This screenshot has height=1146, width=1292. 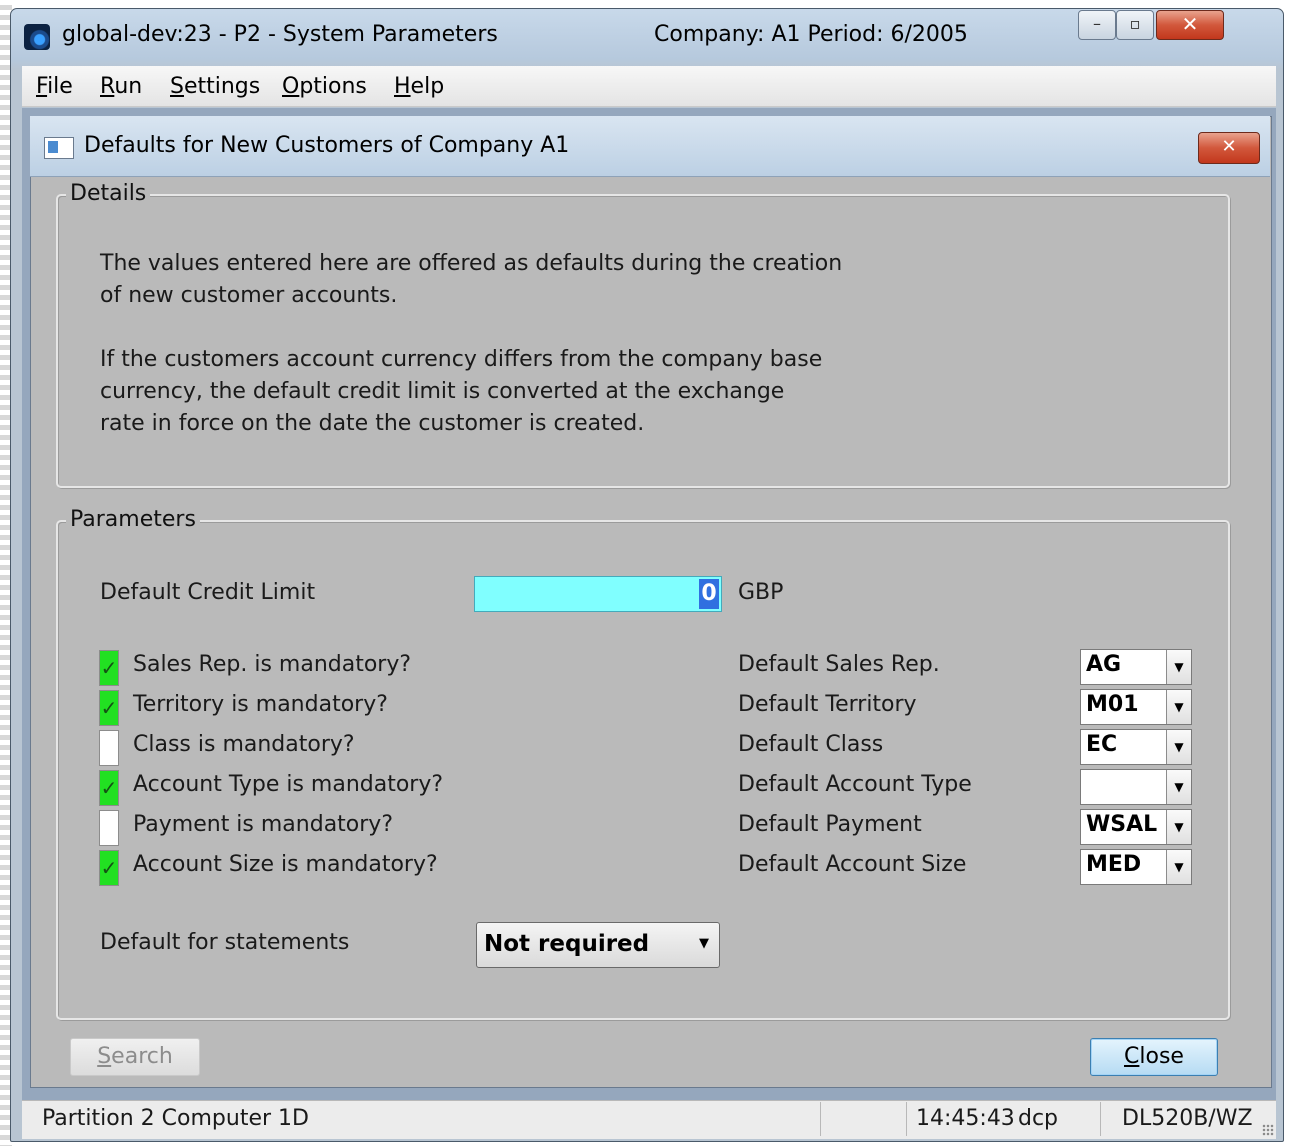 I want to click on default-account-size-combo: MED ▼, so click(x=1136, y=867).